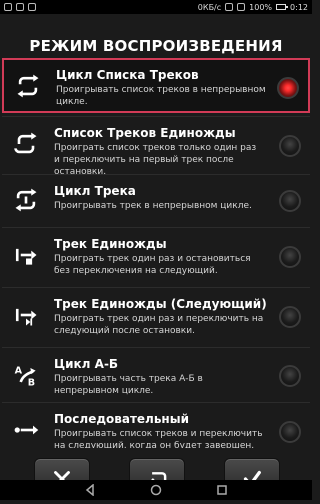  What do you see at coordinates (8, 7) in the screenshot?
I see `notification-icon` at bounding box center [8, 7].